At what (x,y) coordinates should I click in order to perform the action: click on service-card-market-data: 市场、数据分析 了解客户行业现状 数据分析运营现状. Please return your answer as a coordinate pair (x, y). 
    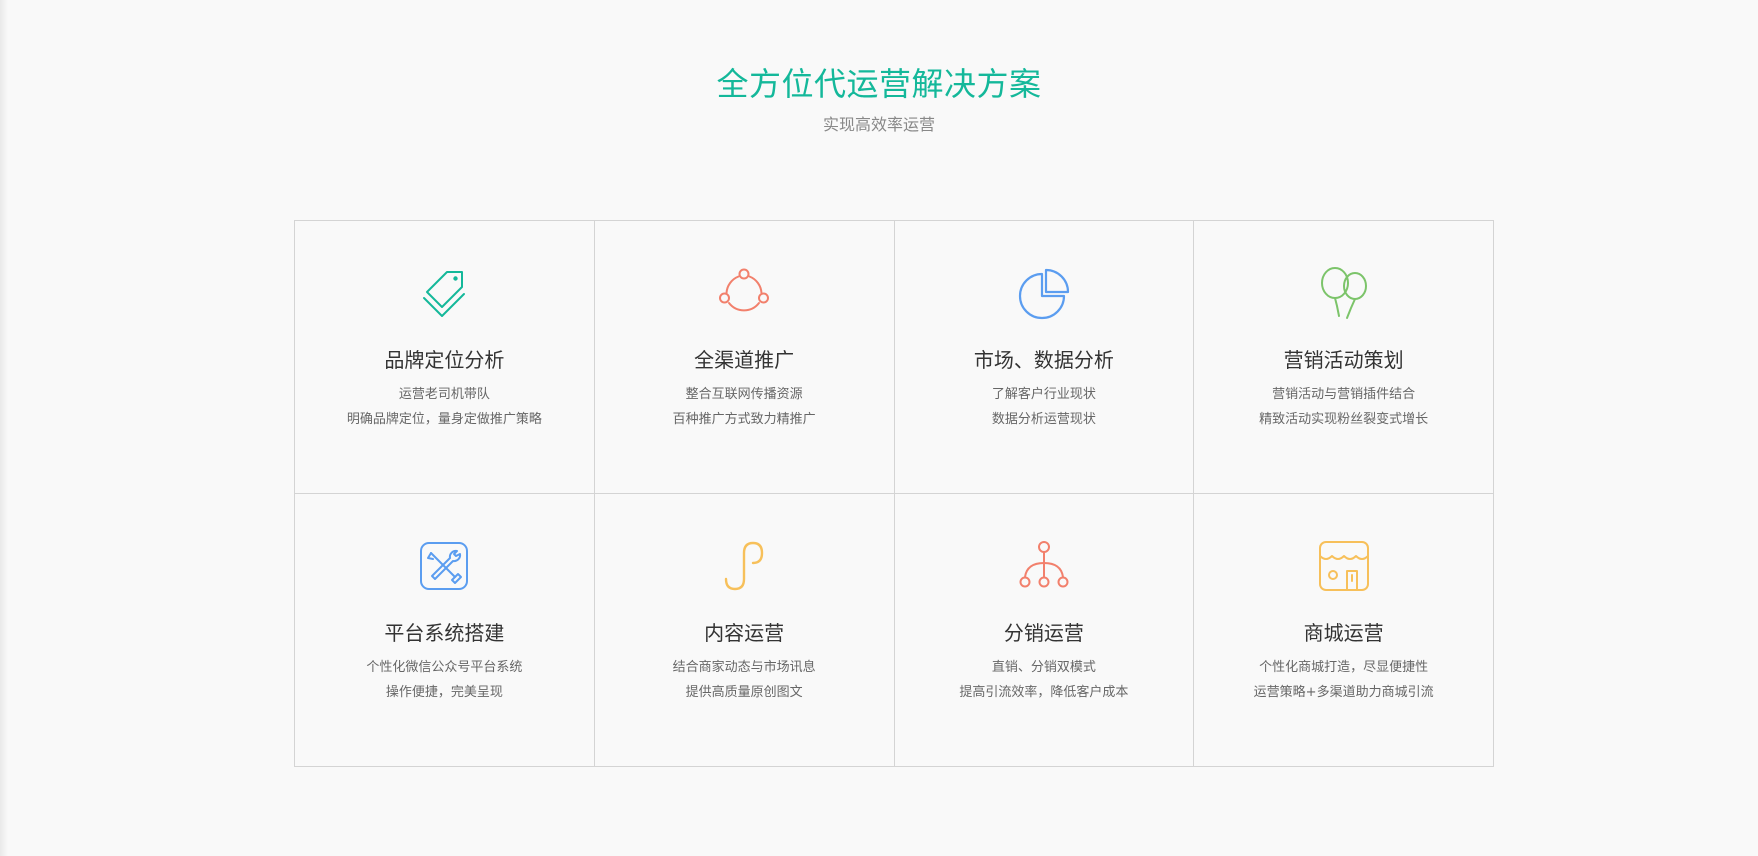
    Looking at the image, I should click on (1044, 357).